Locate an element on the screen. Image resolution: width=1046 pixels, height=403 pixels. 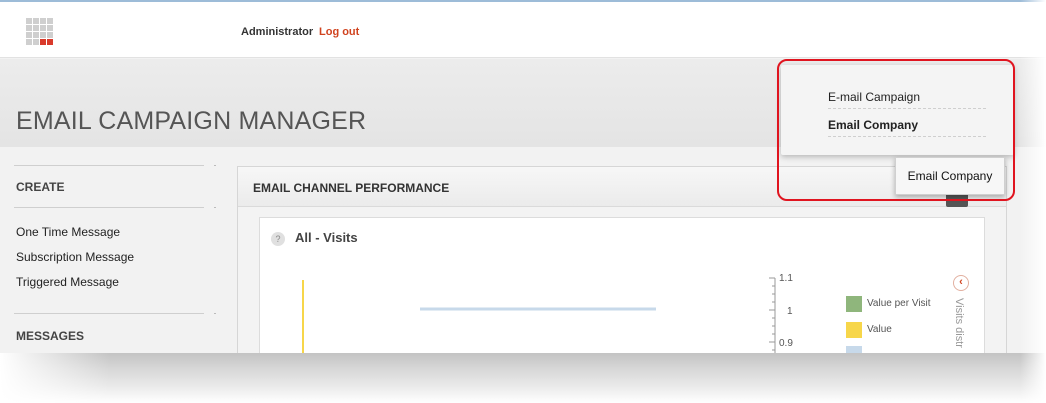
y-tick-label: 1 is located at coordinates (790, 311).